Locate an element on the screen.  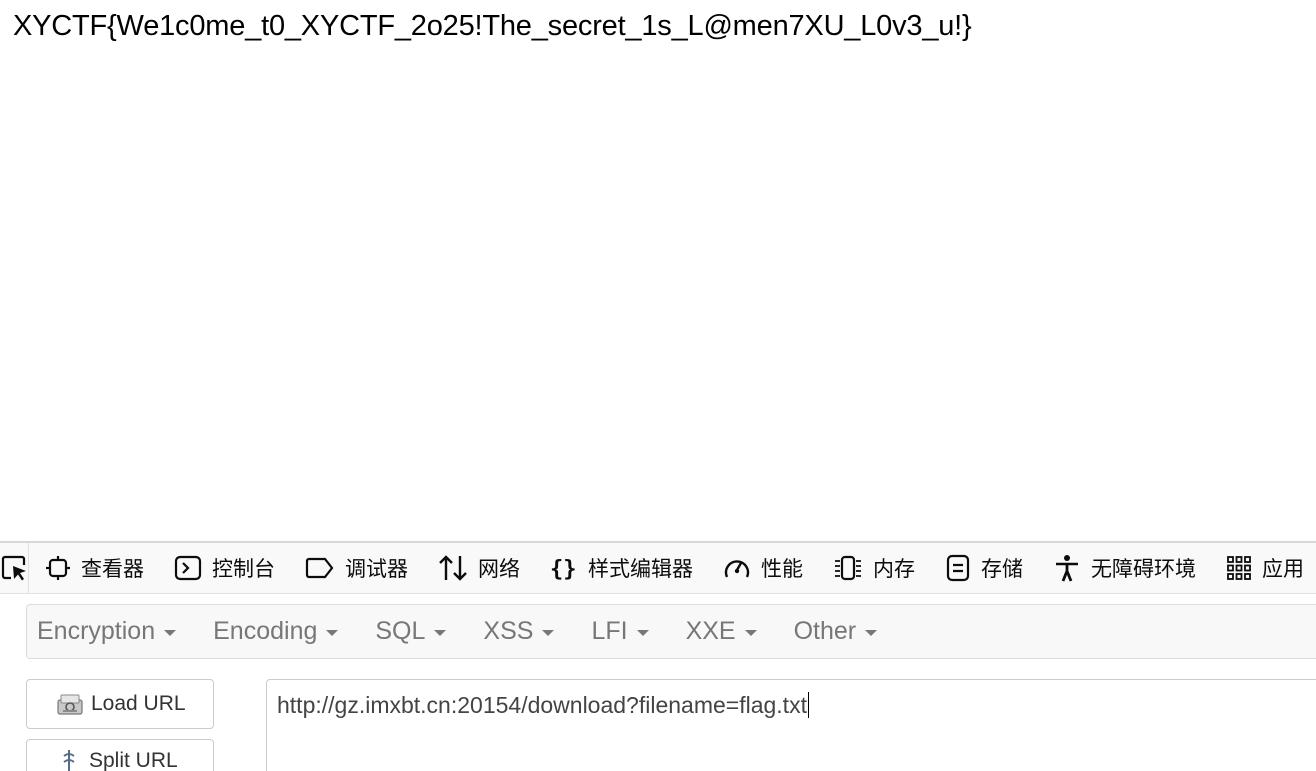
network-icon is located at coordinates (453, 568).